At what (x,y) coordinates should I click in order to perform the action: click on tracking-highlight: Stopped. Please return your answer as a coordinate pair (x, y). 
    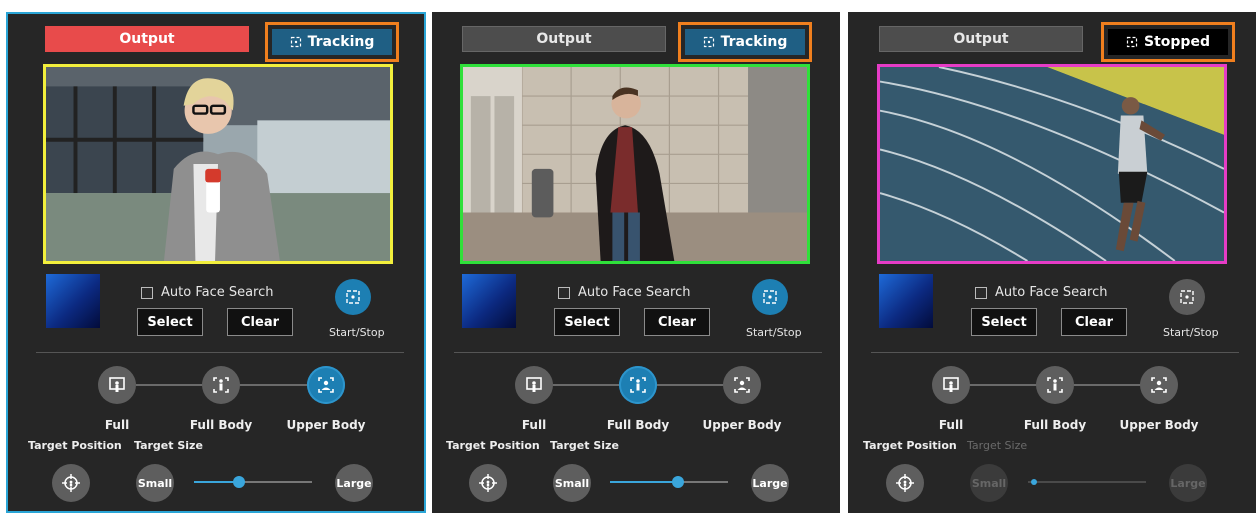
    Looking at the image, I should click on (1168, 42).